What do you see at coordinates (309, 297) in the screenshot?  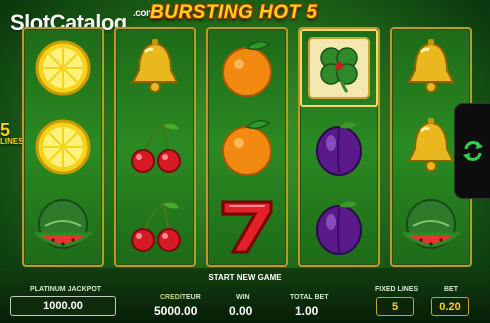 I see `total-bet-label: TOTAL BET` at bounding box center [309, 297].